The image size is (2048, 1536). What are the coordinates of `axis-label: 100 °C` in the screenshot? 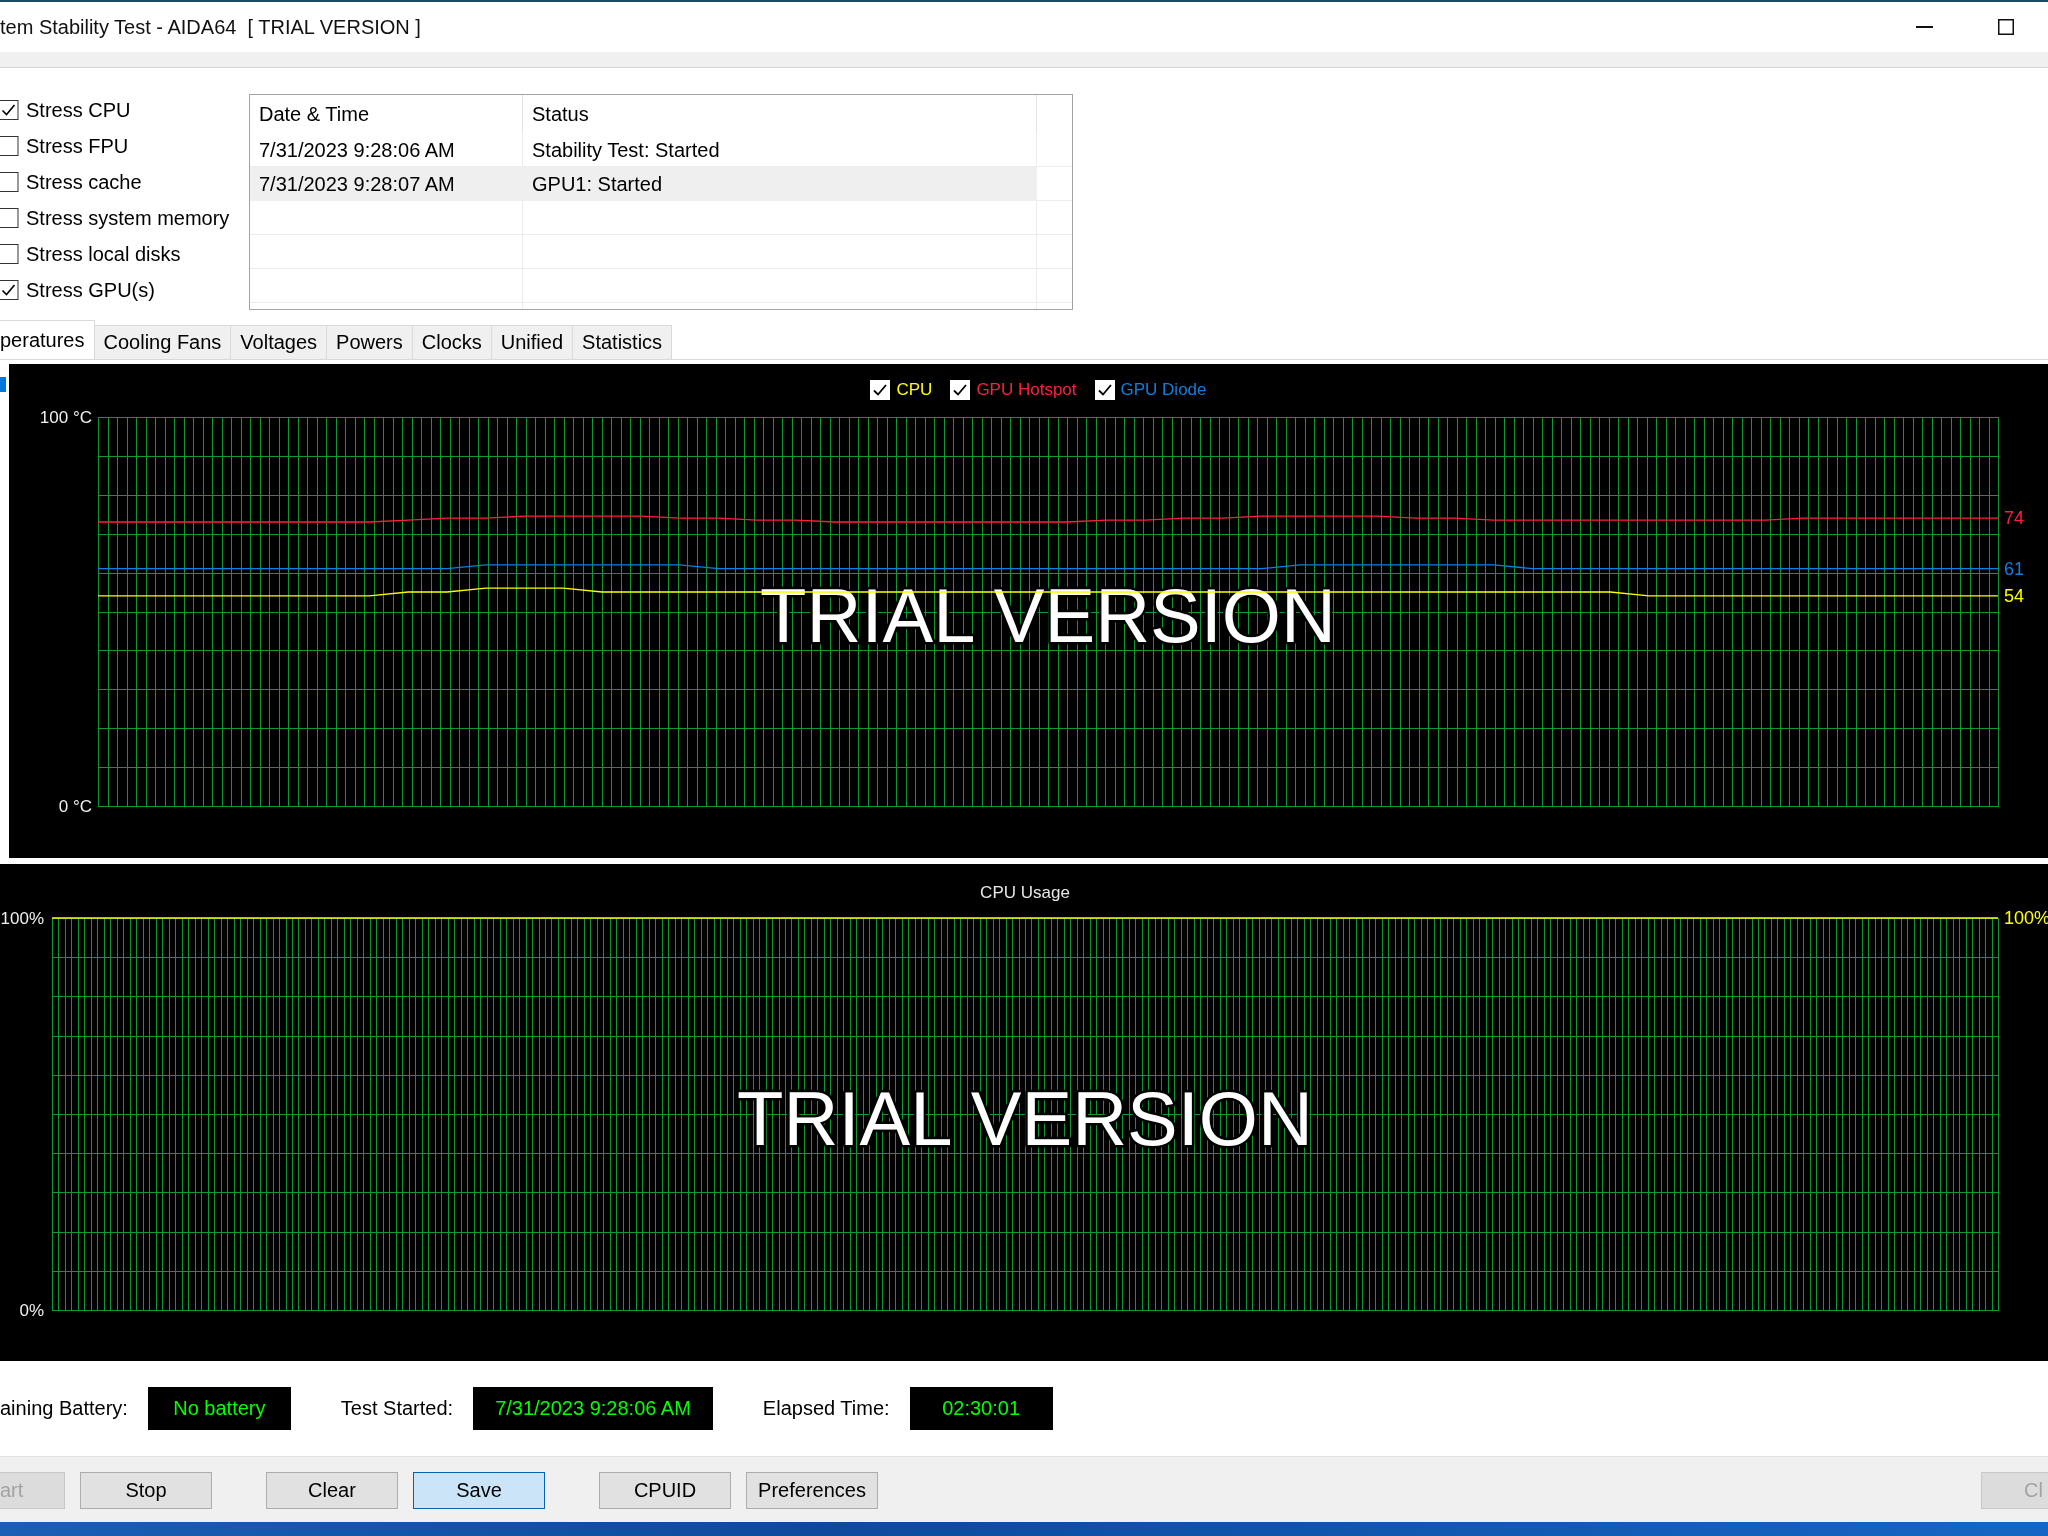 It's located at (65, 417).